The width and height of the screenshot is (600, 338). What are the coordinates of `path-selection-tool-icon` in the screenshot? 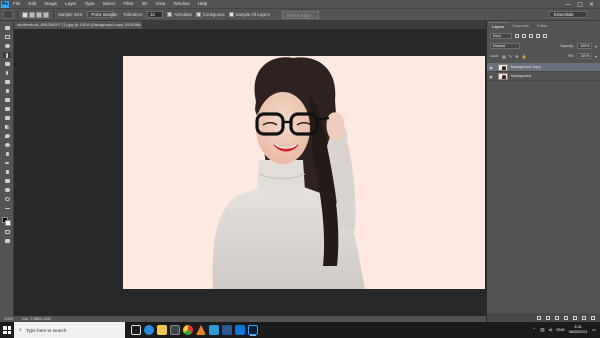 It's located at (7, 172).